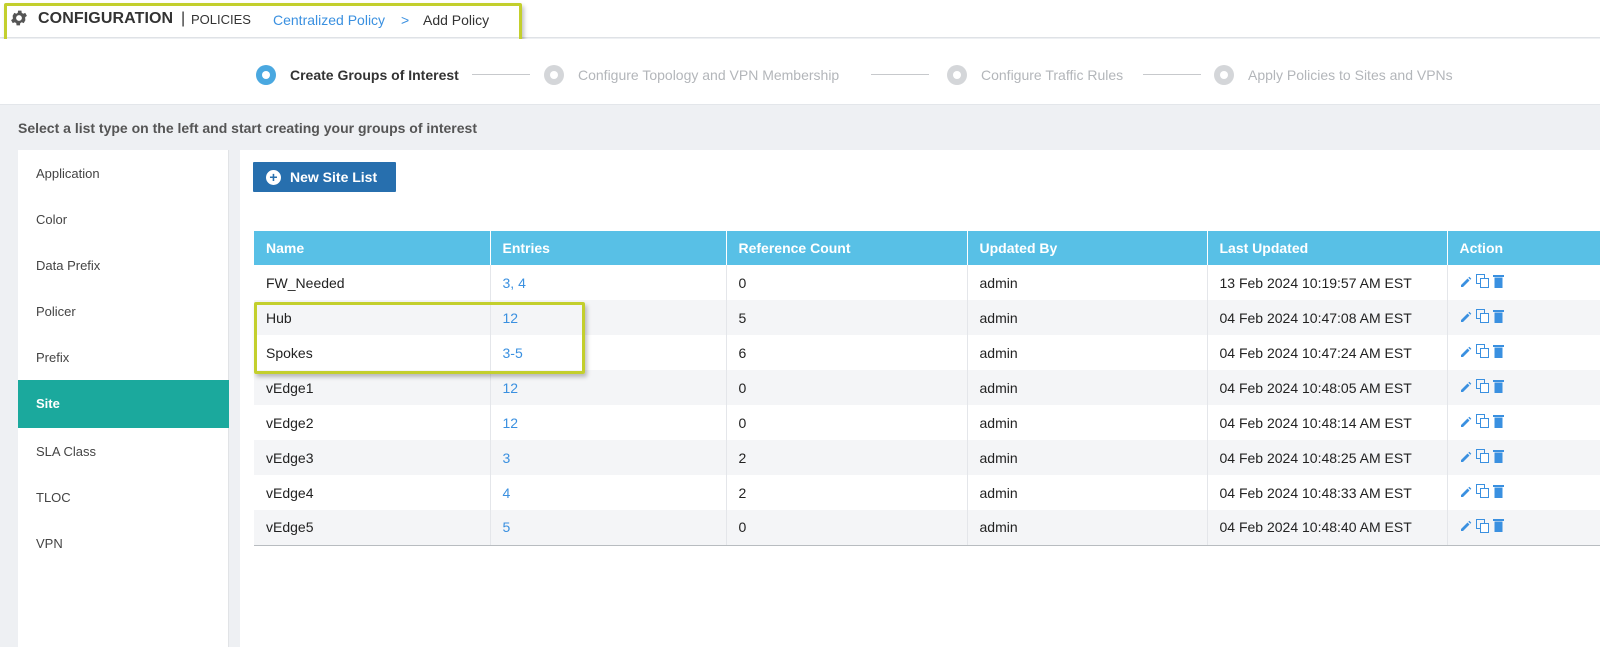 The image size is (1600, 647). What do you see at coordinates (123, 220) in the screenshot?
I see `sidebar-item-color: Color` at bounding box center [123, 220].